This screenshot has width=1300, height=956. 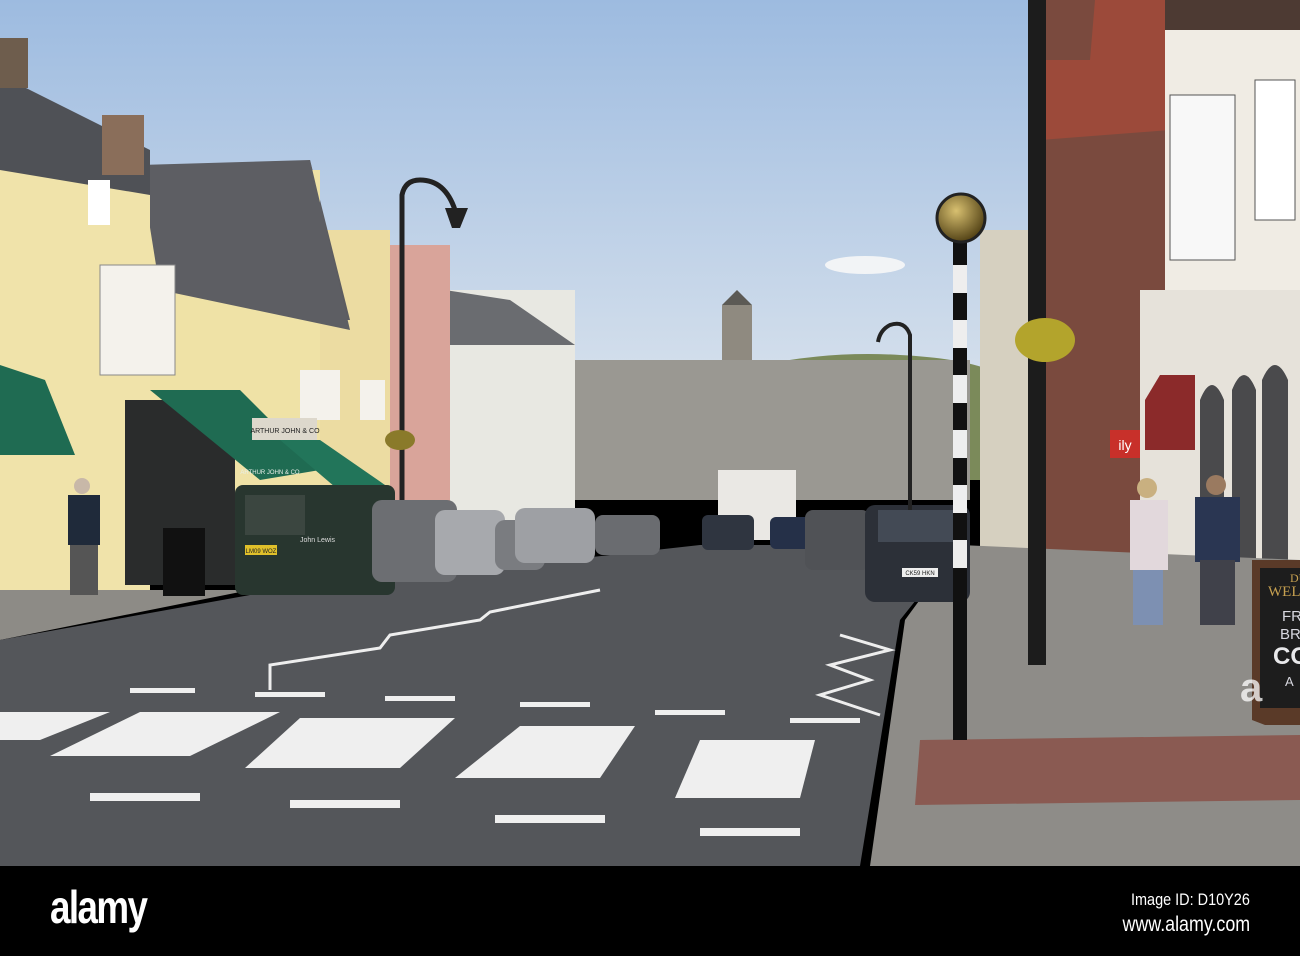 What do you see at coordinates (270, 473) in the screenshot?
I see `awning-text: ARTHUR JOHN & CO` at bounding box center [270, 473].